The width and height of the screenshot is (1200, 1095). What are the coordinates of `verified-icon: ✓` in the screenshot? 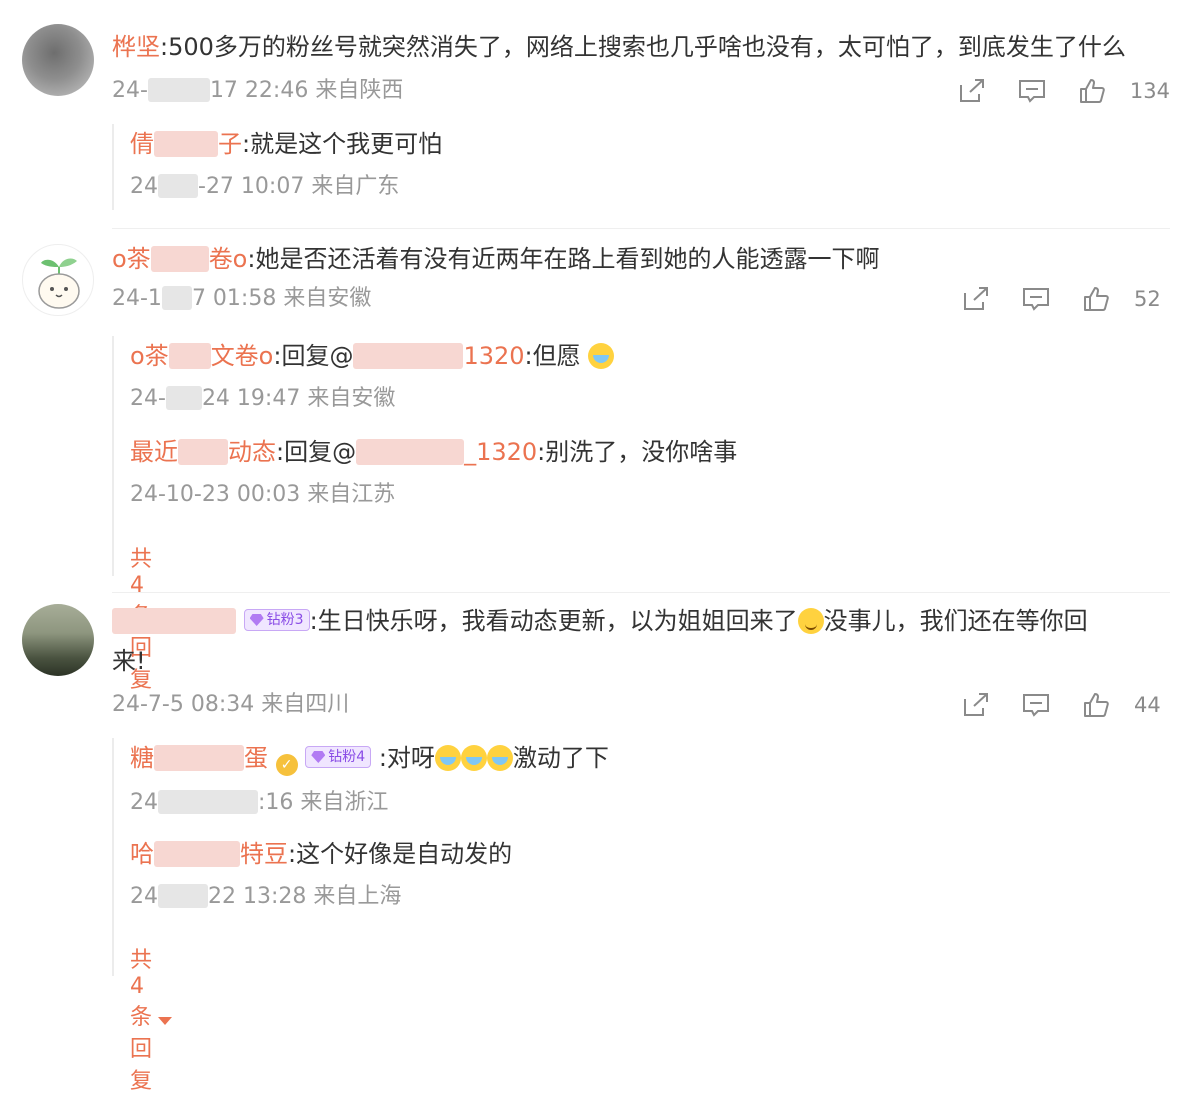 It's located at (286, 765).